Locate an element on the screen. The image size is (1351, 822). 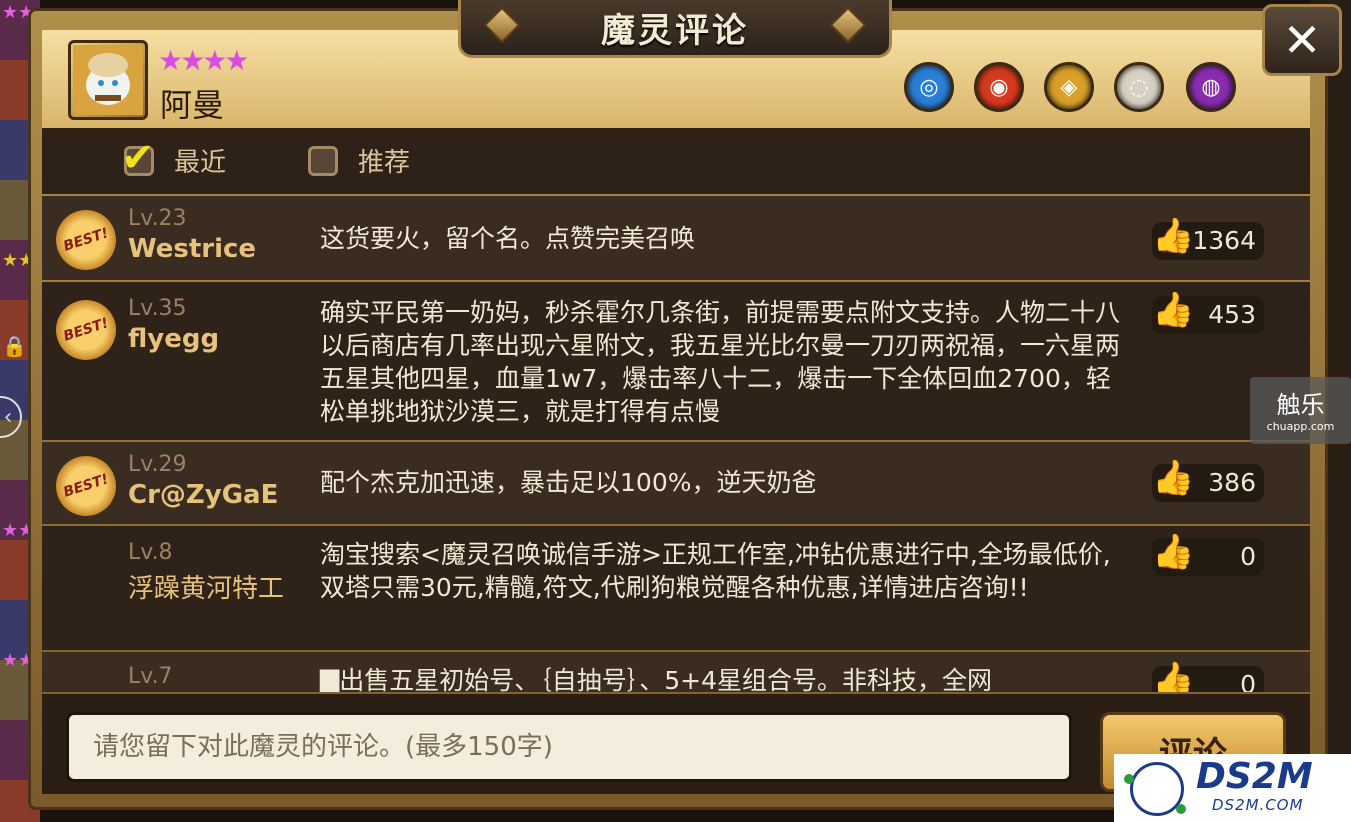
filter-recent-label: 最近 is located at coordinates (200, 163).